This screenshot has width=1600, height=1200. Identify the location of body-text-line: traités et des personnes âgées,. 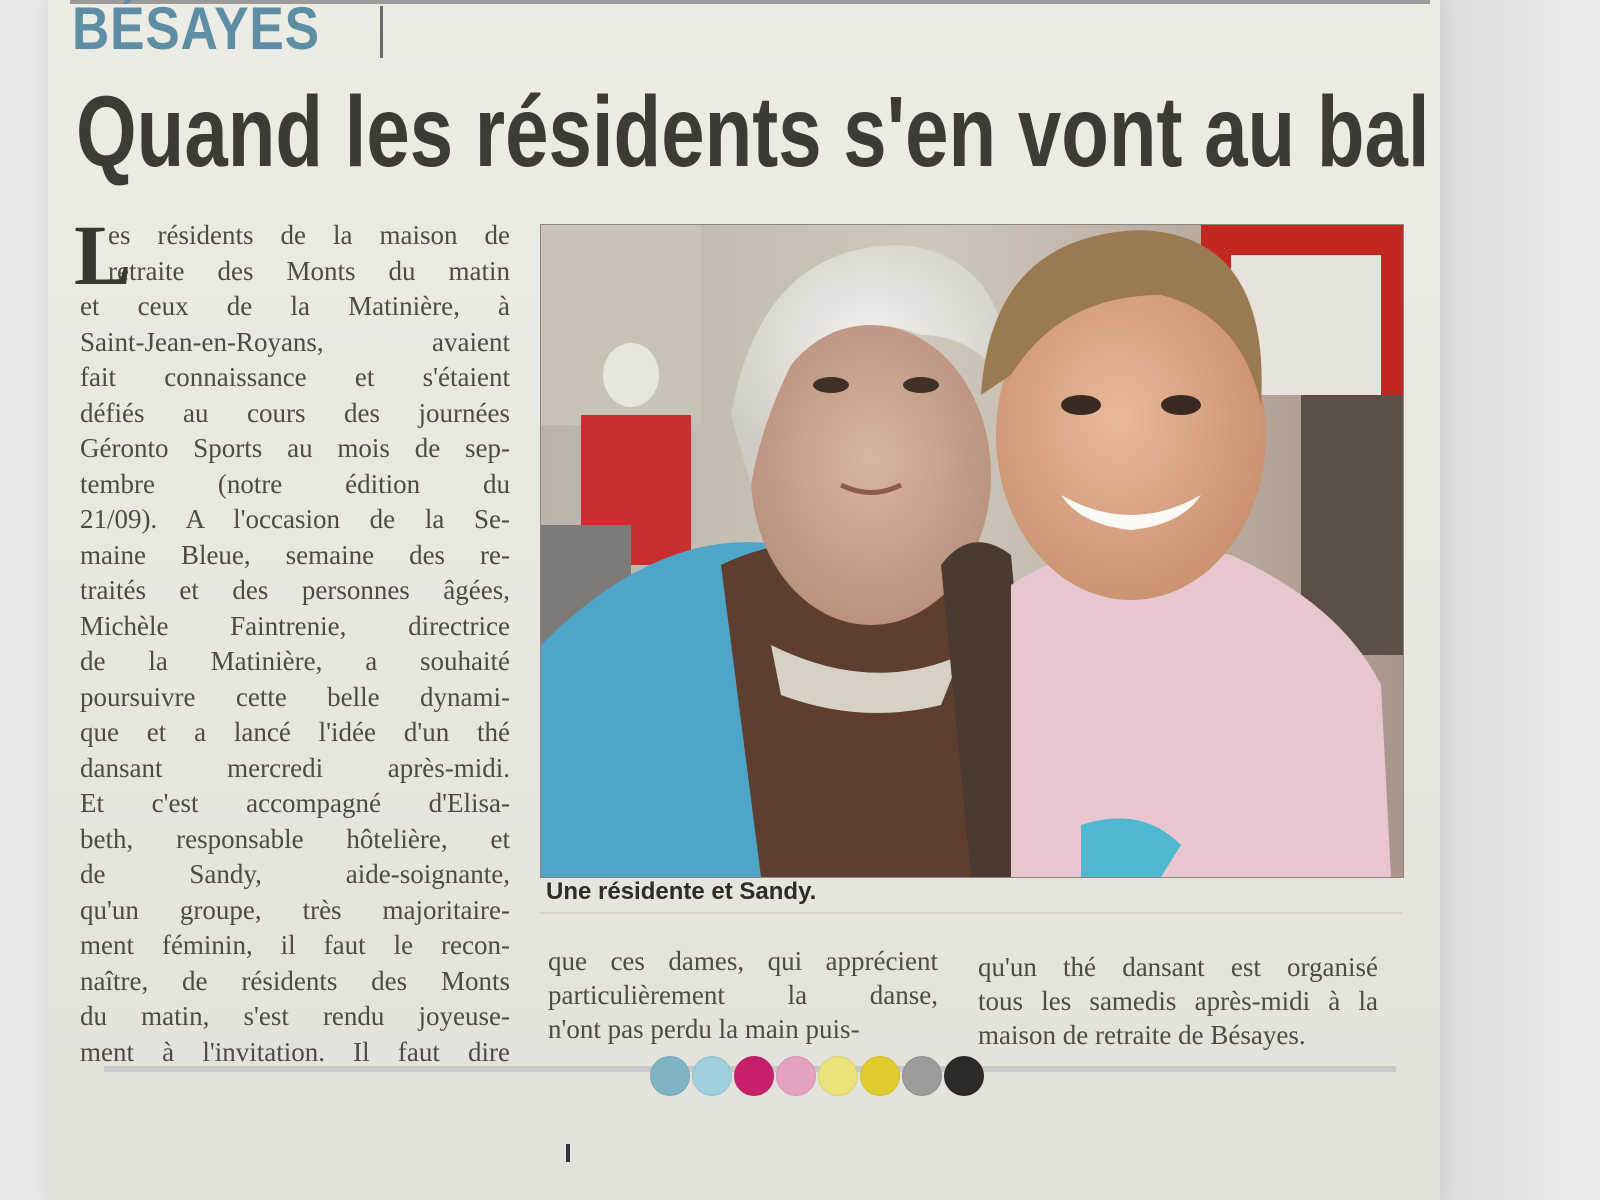
(295, 590).